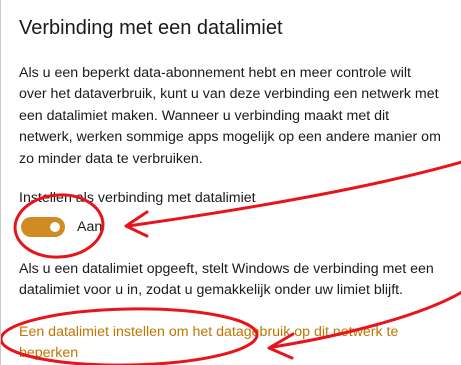 The image size is (461, 365). What do you see at coordinates (43, 227) in the screenshot?
I see `metered-connection-toggle` at bounding box center [43, 227].